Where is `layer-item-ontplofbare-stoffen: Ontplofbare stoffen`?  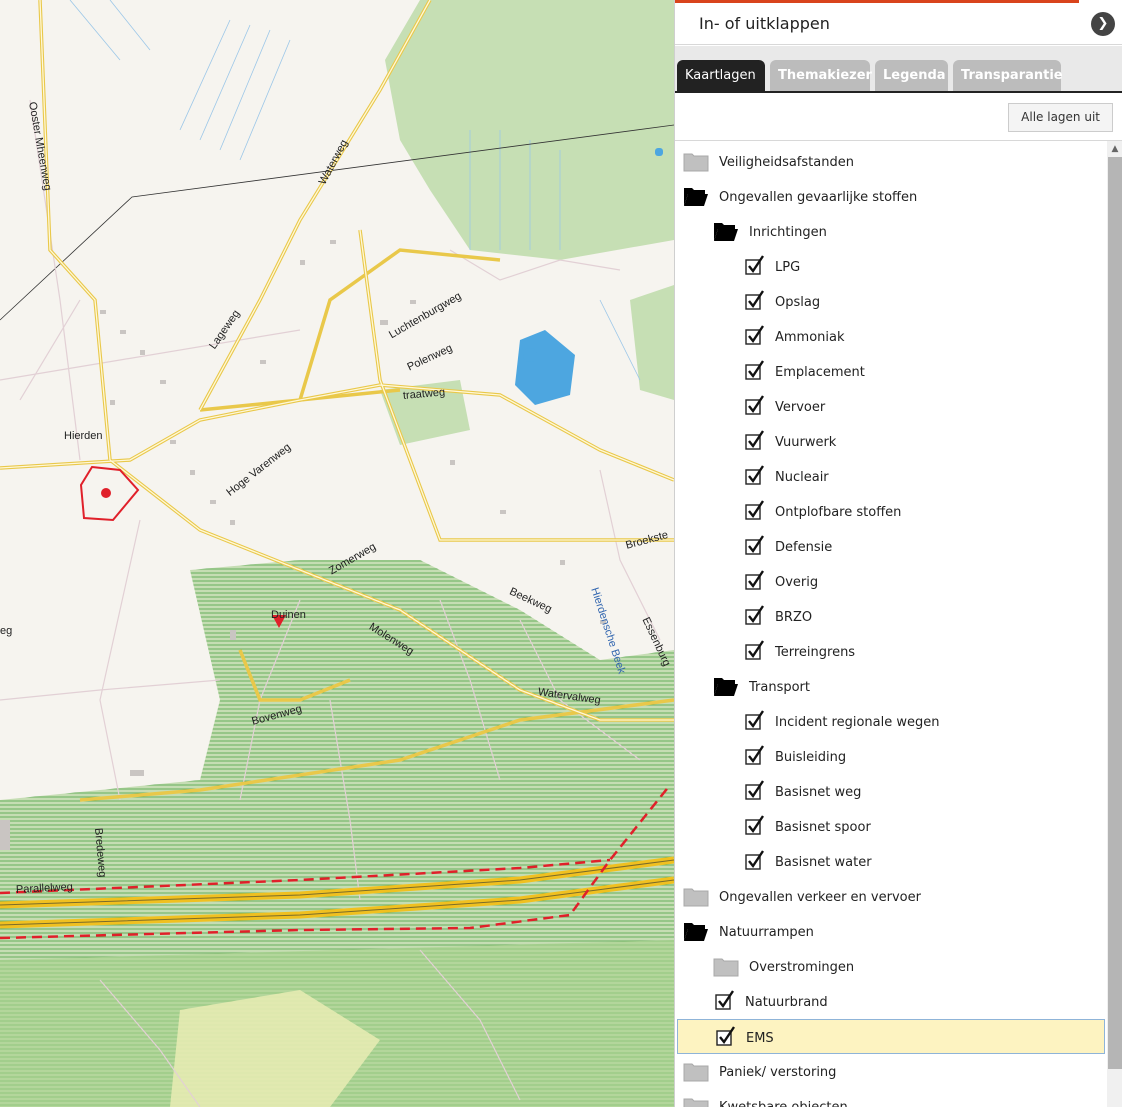 layer-item-ontplofbare-stoffen: Ontplofbare stoffen is located at coordinates (891, 511).